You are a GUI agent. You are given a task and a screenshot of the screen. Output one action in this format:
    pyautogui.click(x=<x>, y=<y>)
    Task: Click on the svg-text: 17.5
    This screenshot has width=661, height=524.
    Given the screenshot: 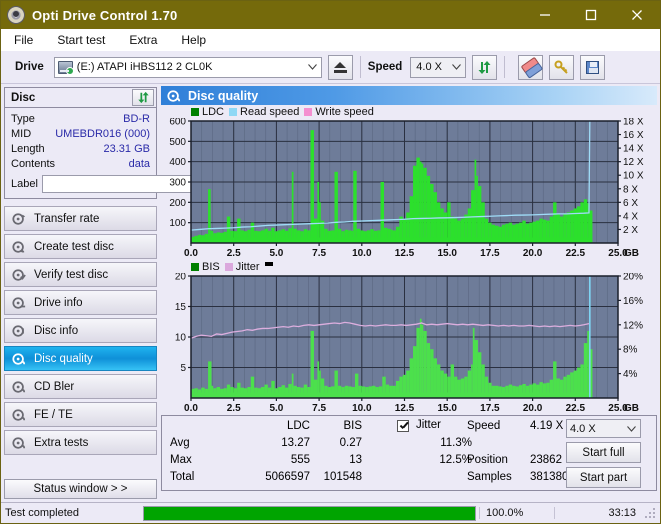 What is the action you would take?
    pyautogui.click(x=490, y=253)
    